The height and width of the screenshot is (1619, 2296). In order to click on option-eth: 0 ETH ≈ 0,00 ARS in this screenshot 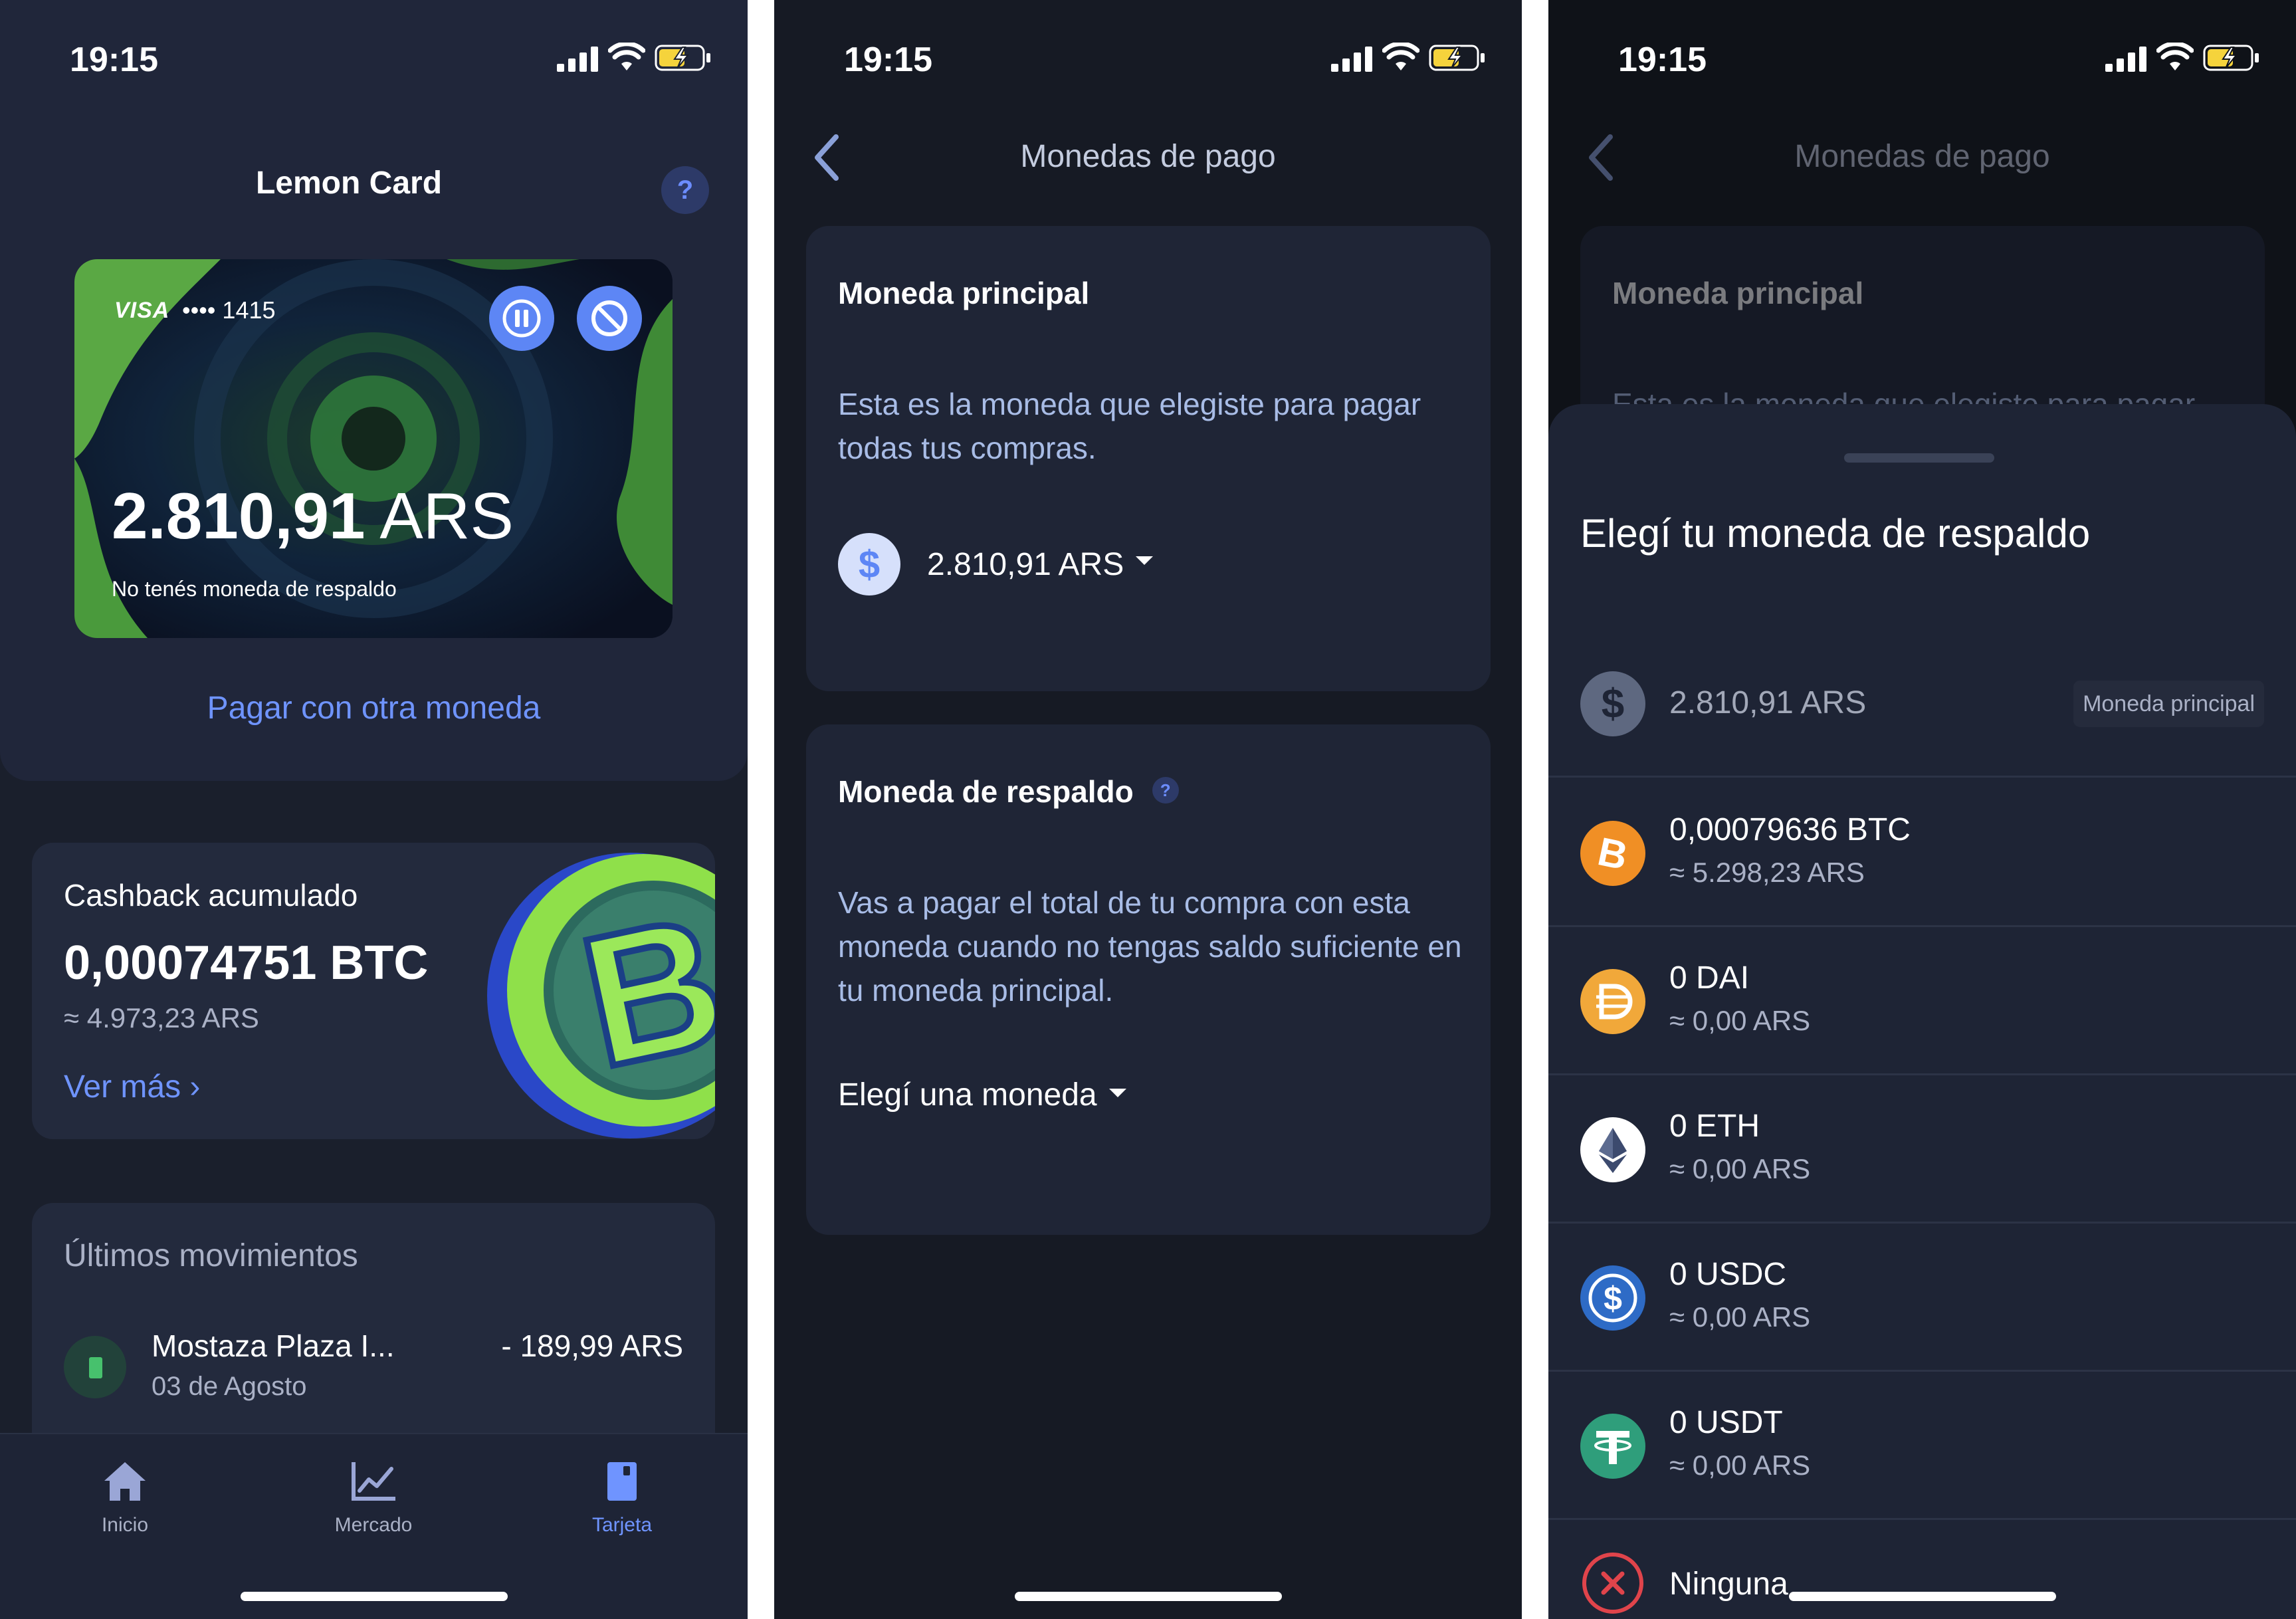, I will do `click(1922, 1150)`.